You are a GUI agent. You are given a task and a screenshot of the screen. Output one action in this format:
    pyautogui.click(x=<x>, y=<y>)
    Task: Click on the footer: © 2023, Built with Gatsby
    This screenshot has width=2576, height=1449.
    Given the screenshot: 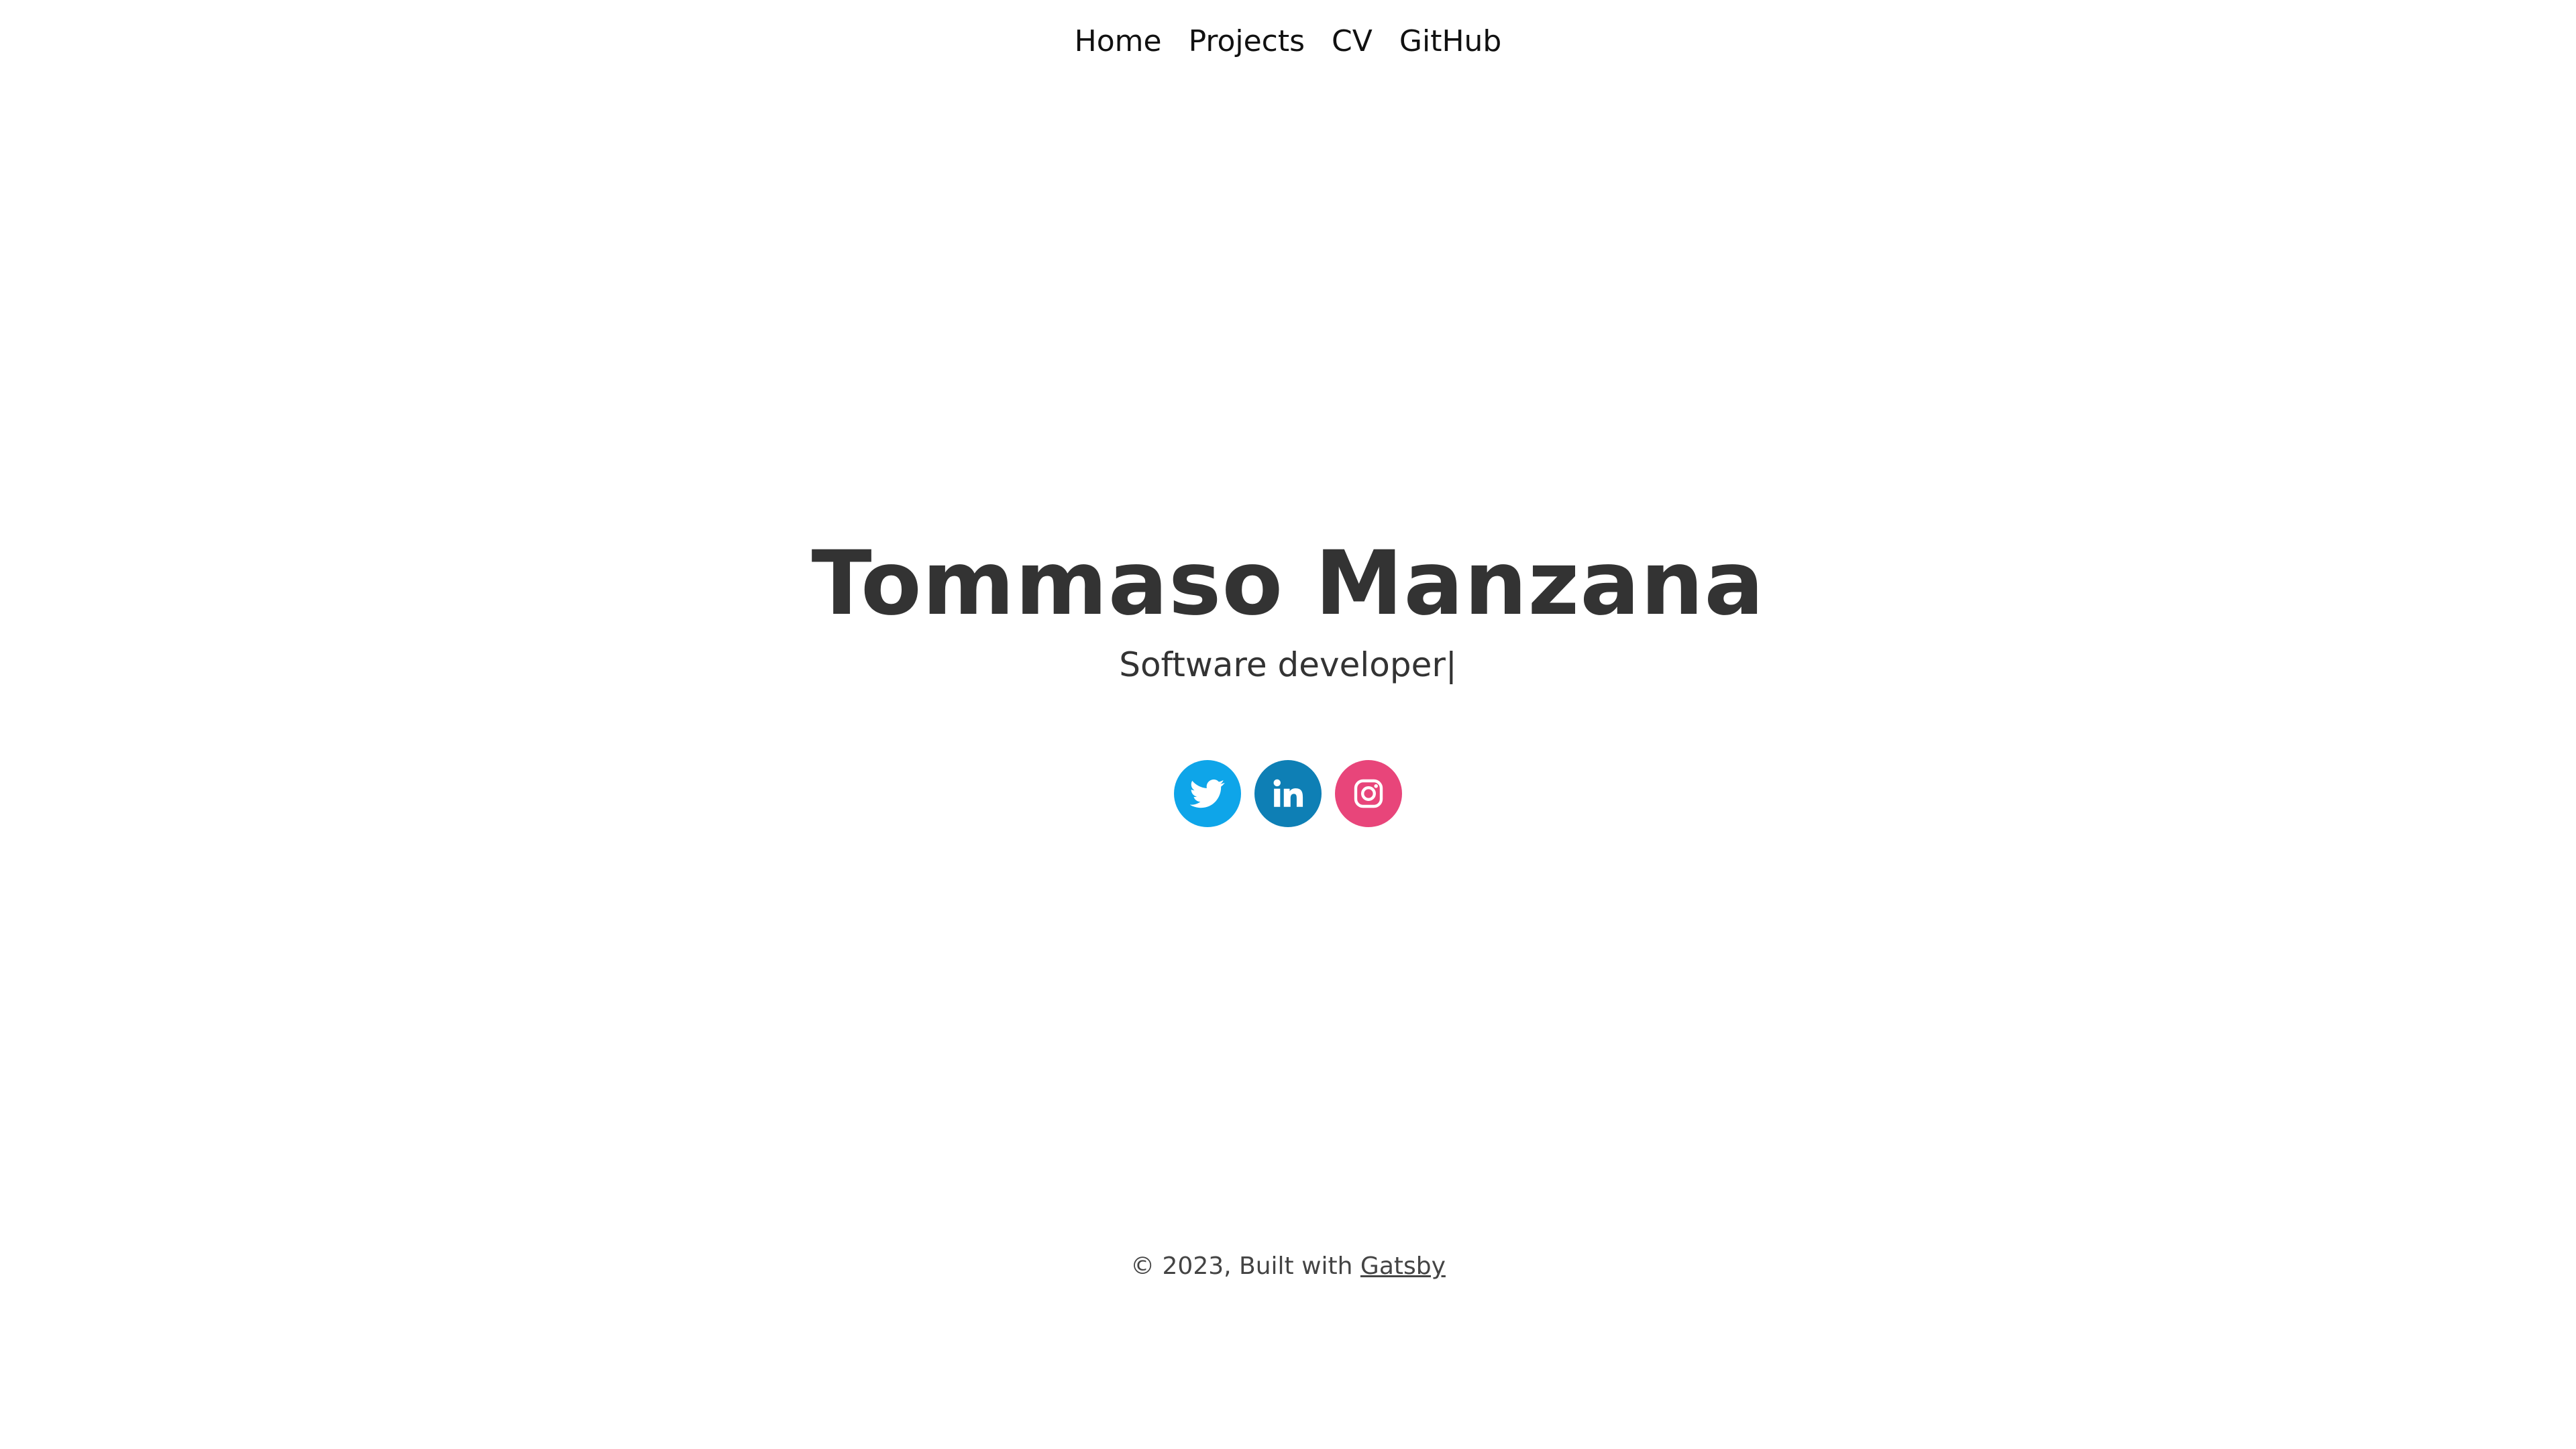 What is the action you would take?
    pyautogui.click(x=1288, y=1266)
    